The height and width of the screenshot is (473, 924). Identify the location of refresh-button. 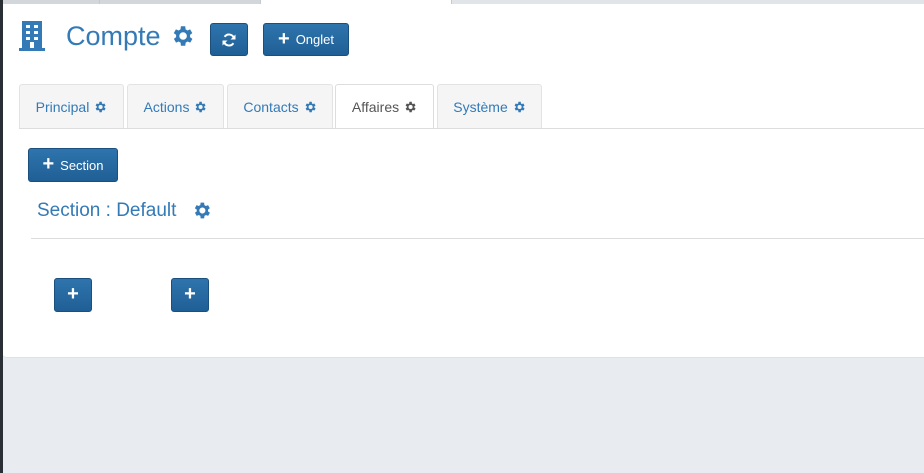
(229, 39).